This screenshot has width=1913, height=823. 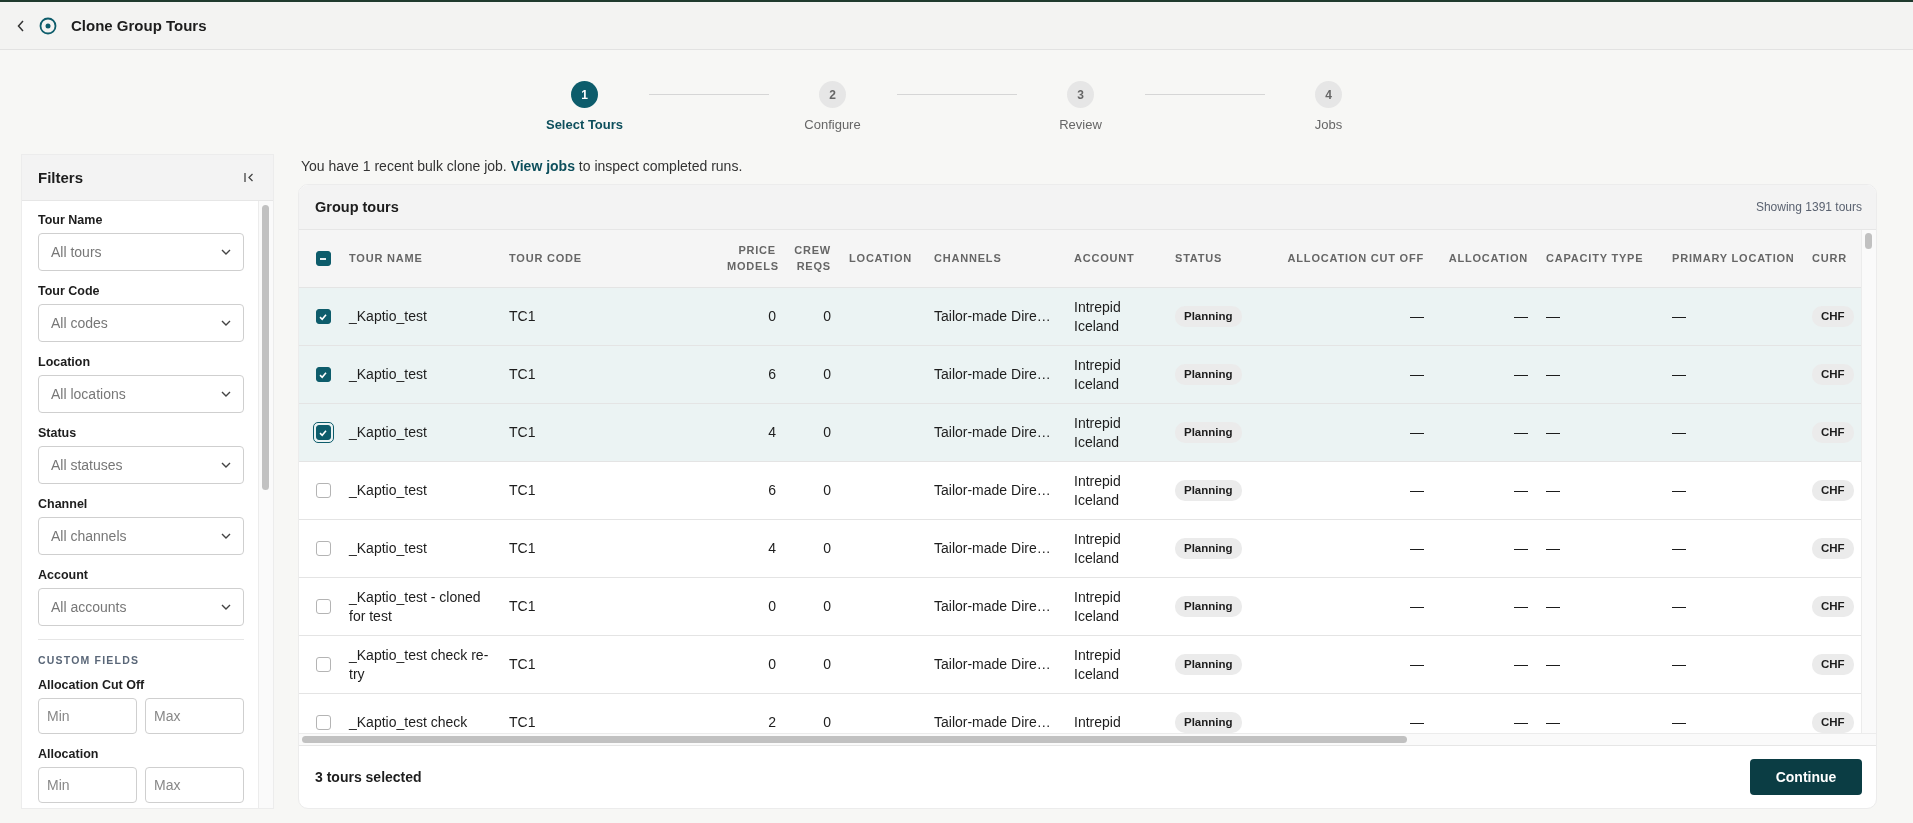 What do you see at coordinates (65, 362) in the screenshot?
I see `filter-label: Location` at bounding box center [65, 362].